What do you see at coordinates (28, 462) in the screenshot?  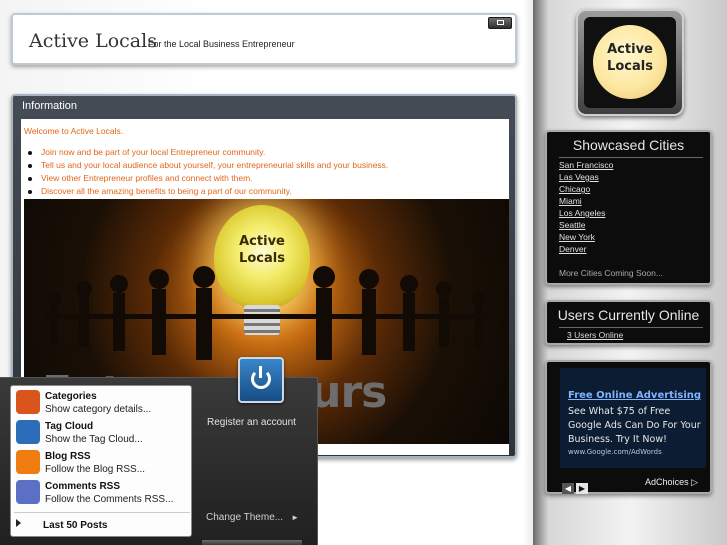 I see `rss-icon` at bounding box center [28, 462].